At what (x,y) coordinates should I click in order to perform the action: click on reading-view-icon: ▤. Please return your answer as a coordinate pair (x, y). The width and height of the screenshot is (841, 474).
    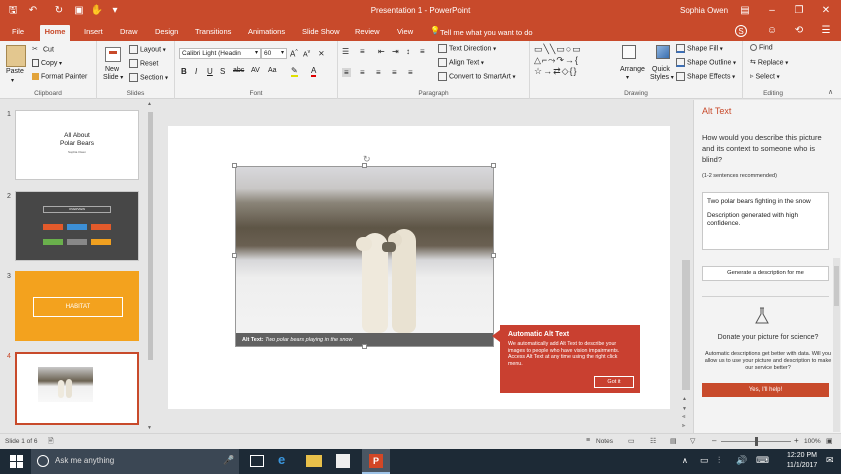
    Looking at the image, I should click on (673, 441).